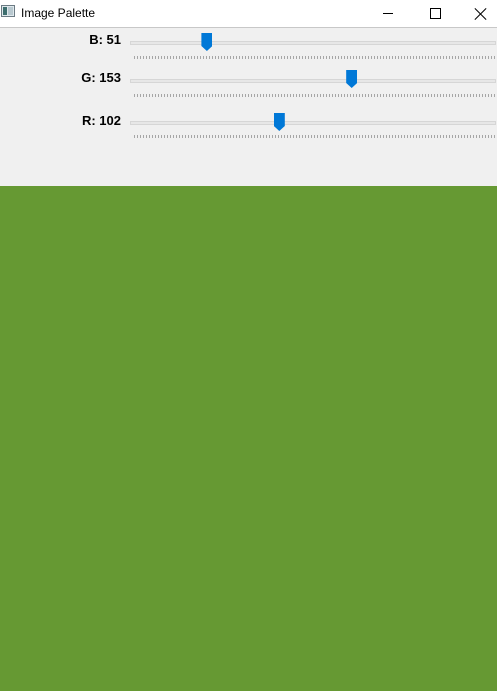 This screenshot has height=691, width=497. I want to click on slider-track-b, so click(313, 43).